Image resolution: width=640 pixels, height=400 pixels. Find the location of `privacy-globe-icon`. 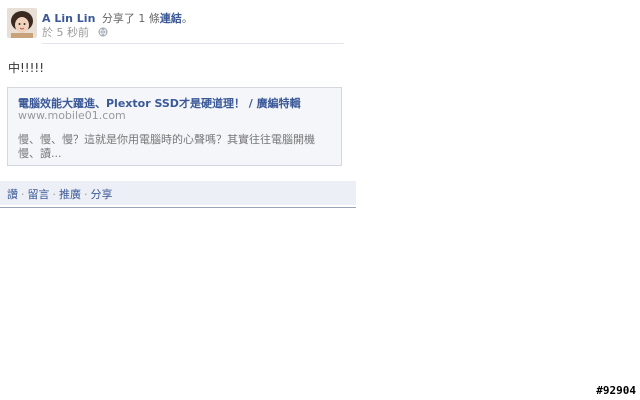

privacy-globe-icon is located at coordinates (103, 33).